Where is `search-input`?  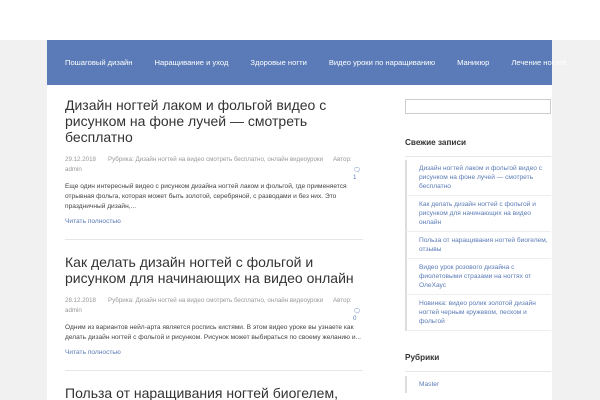
search-input is located at coordinates (478, 106).